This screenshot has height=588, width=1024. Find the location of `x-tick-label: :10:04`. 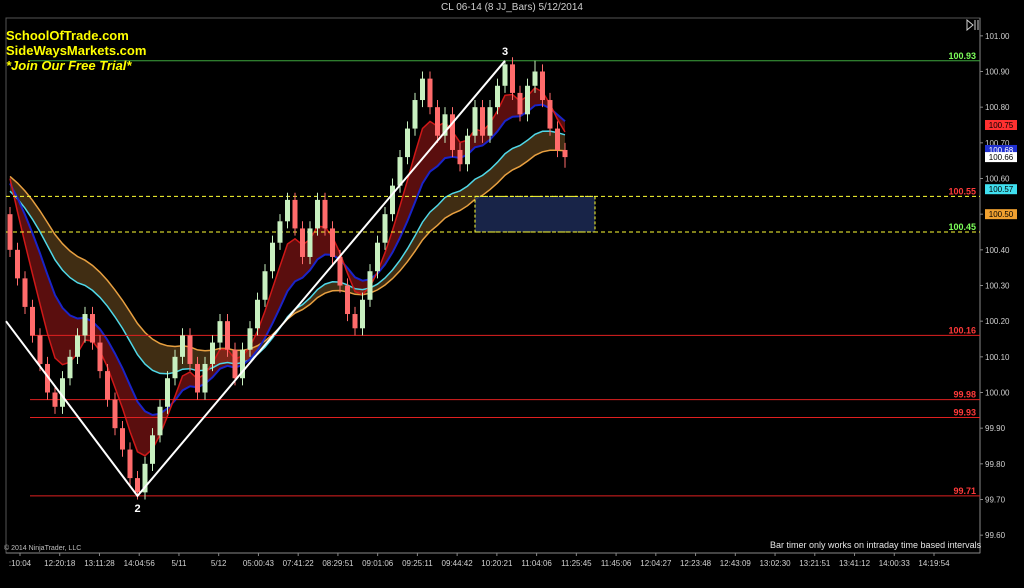

x-tick-label: :10:04 is located at coordinates (20, 563).